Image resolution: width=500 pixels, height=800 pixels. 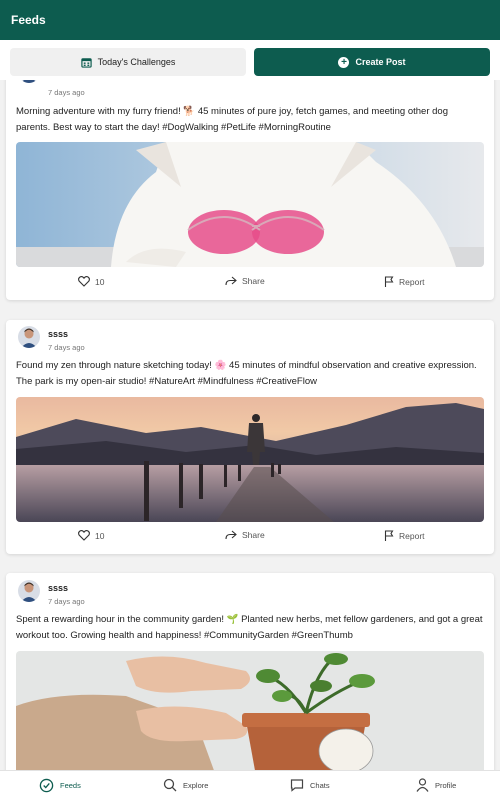 I want to click on nav-feeds-label: Feeds, so click(x=70, y=785).